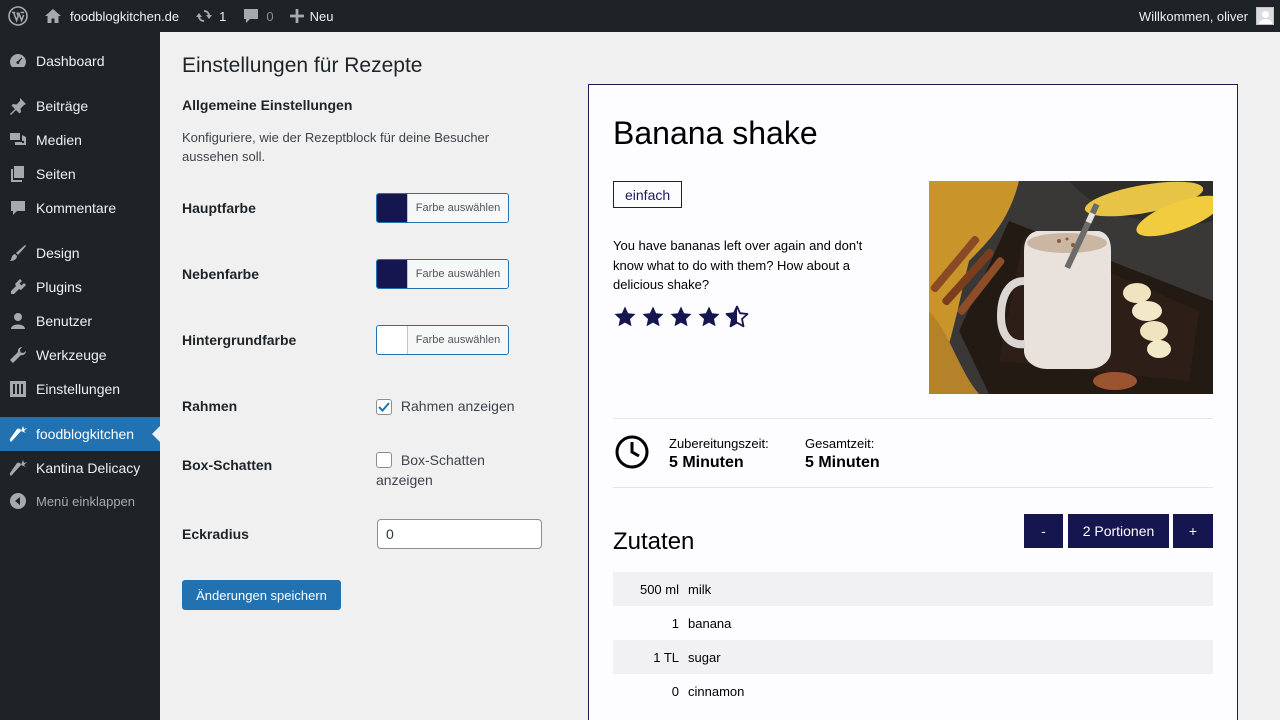 Image resolution: width=1280 pixels, height=720 pixels. I want to click on ingredient-name: milk, so click(700, 589).